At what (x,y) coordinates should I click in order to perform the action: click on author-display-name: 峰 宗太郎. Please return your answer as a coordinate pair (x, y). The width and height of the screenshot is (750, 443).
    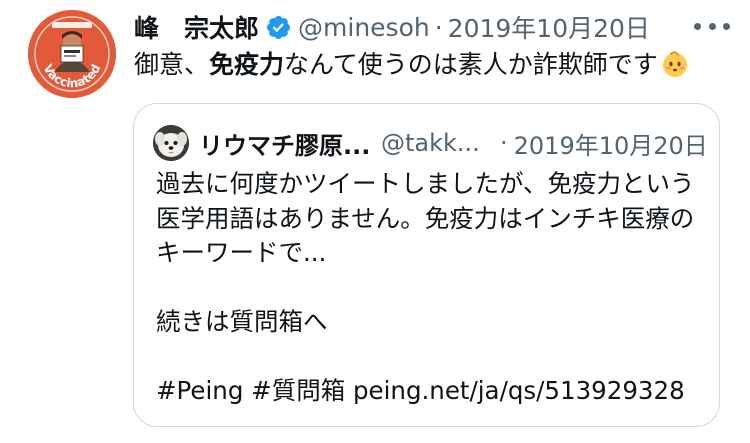
    Looking at the image, I should click on (196, 27).